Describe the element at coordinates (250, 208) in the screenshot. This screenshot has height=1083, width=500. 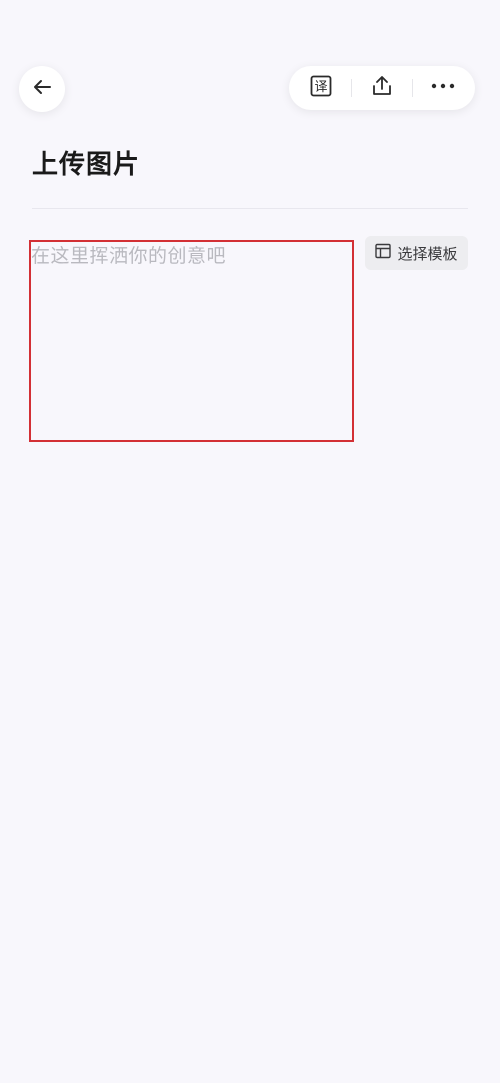
I see `title-divider` at that location.